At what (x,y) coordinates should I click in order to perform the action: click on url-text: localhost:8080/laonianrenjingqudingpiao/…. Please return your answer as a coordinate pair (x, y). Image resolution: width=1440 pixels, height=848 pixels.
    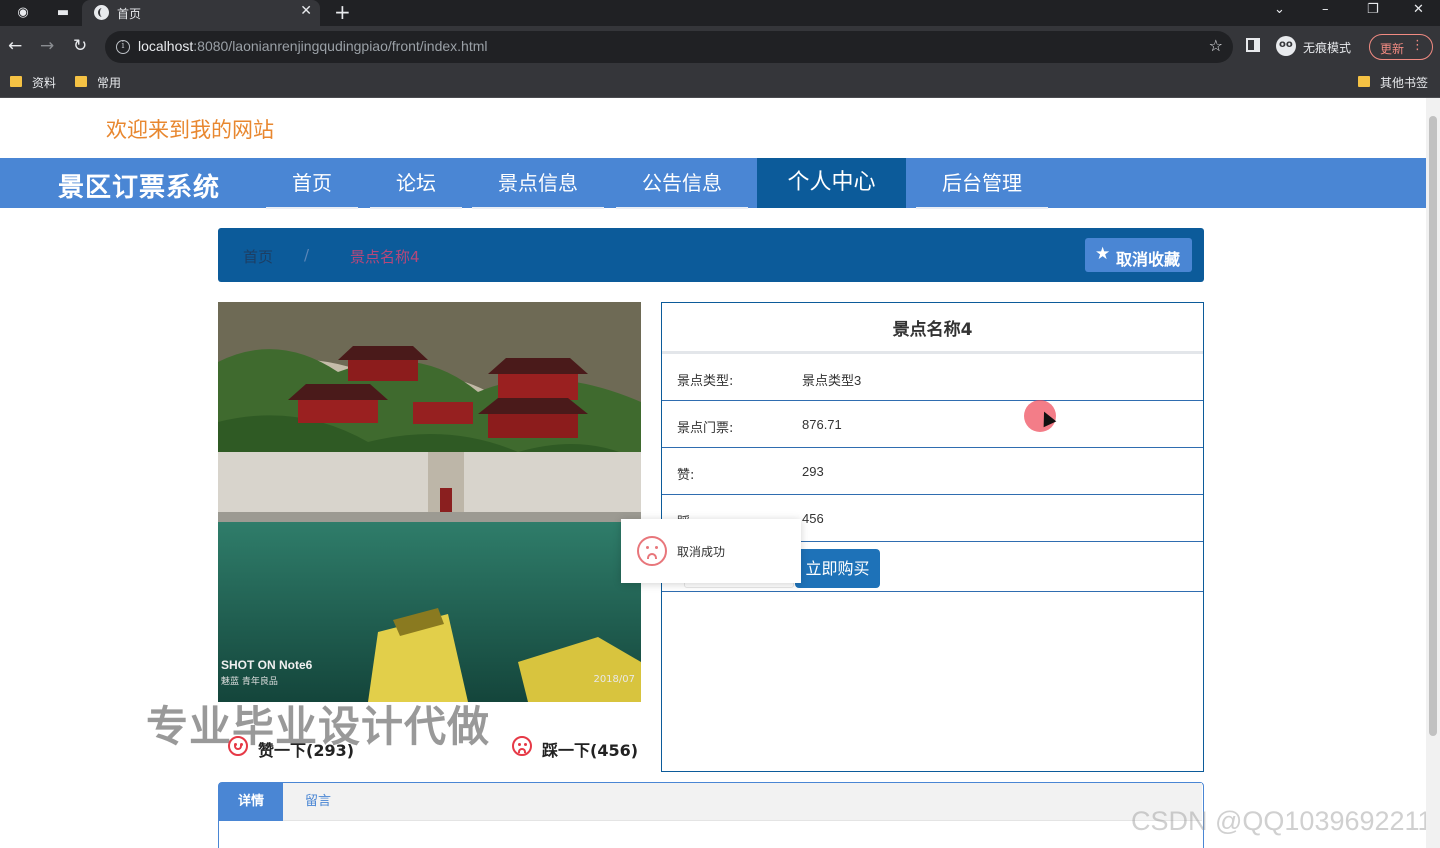
    Looking at the image, I should click on (312, 46).